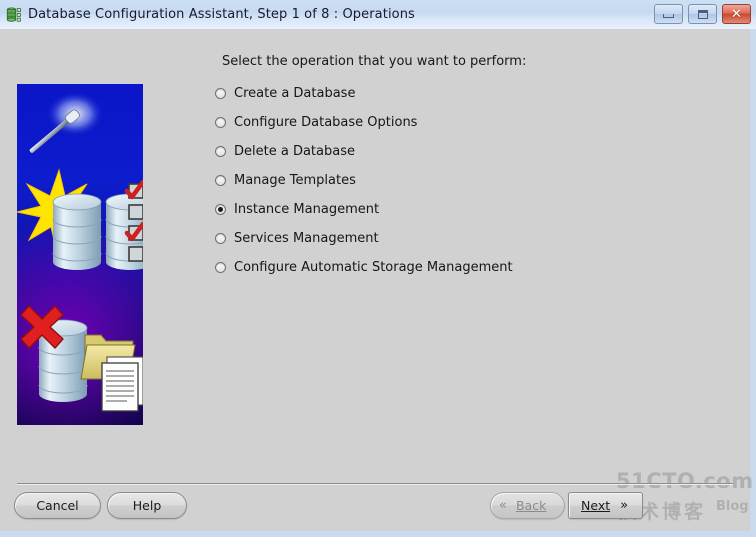 The width and height of the screenshot is (756, 537). I want to click on database-server-icon, so click(14, 15).